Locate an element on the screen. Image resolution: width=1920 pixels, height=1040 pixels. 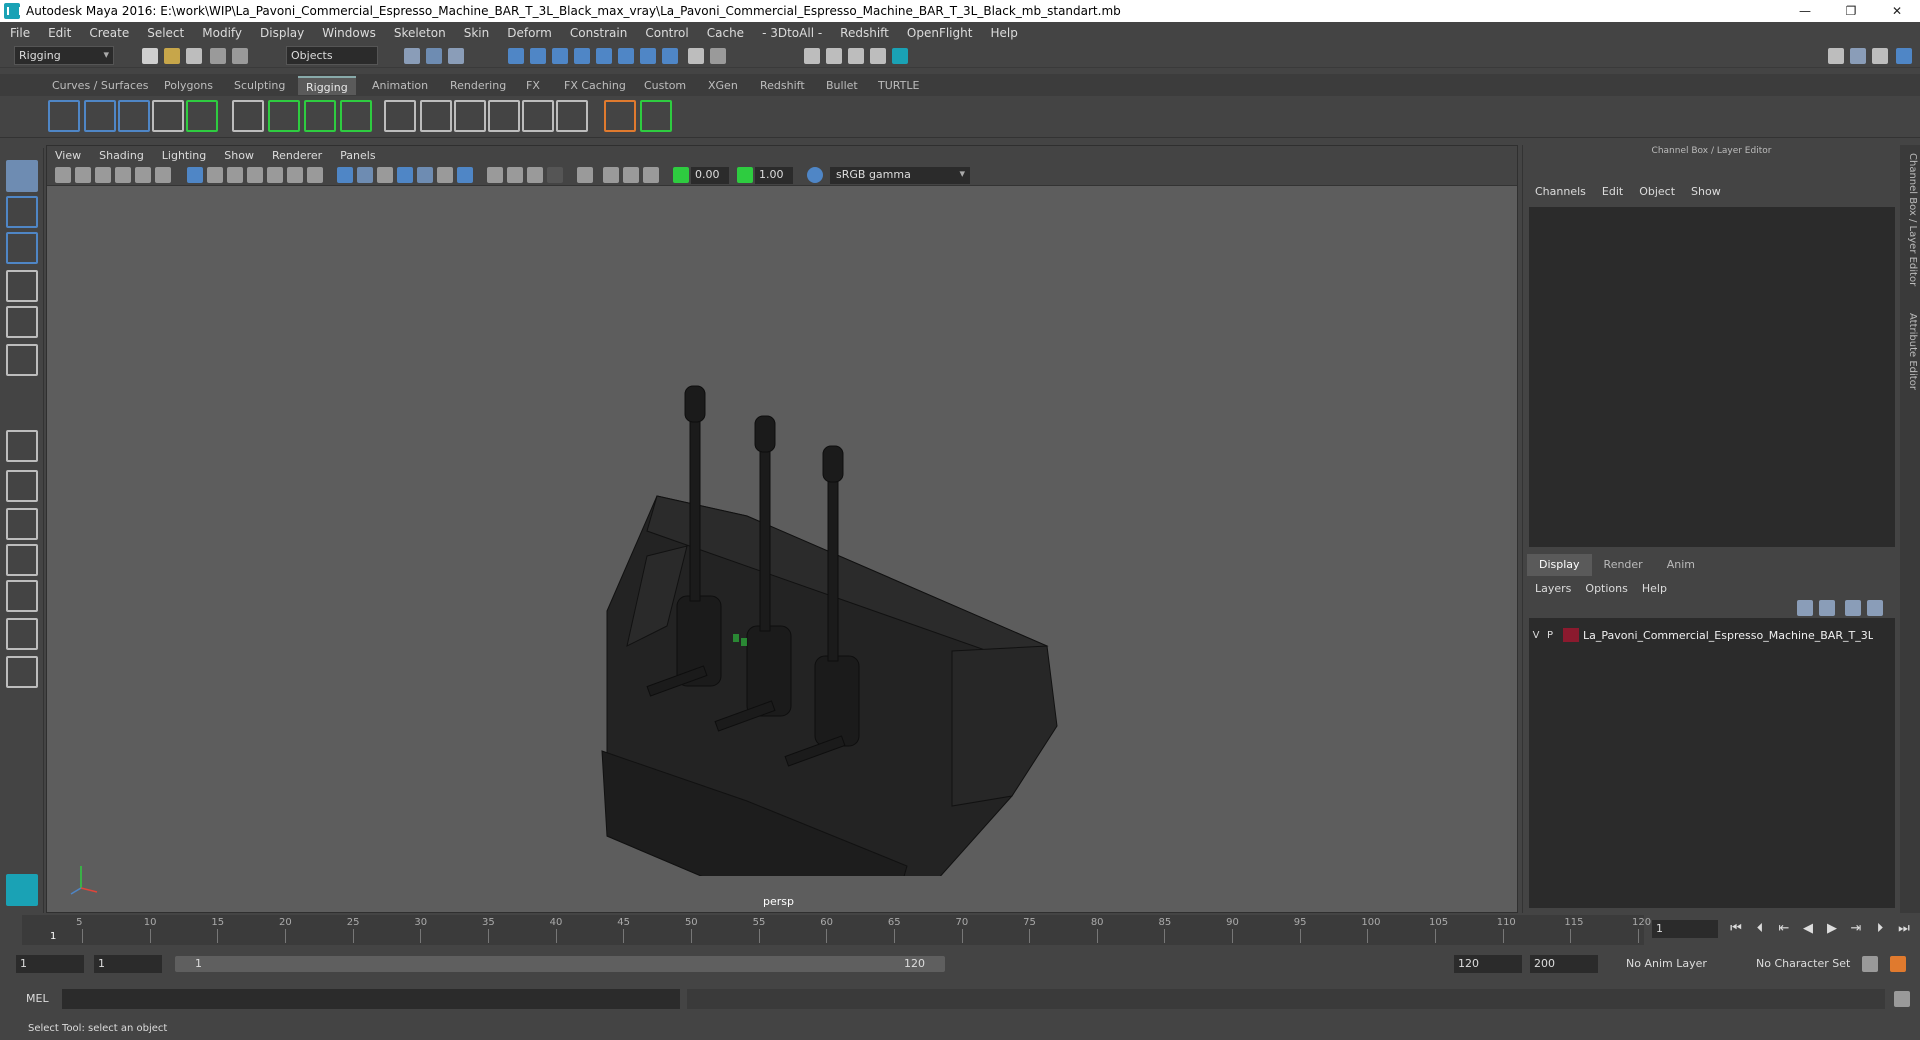
snap-curve-icon is located at coordinates (538, 56).